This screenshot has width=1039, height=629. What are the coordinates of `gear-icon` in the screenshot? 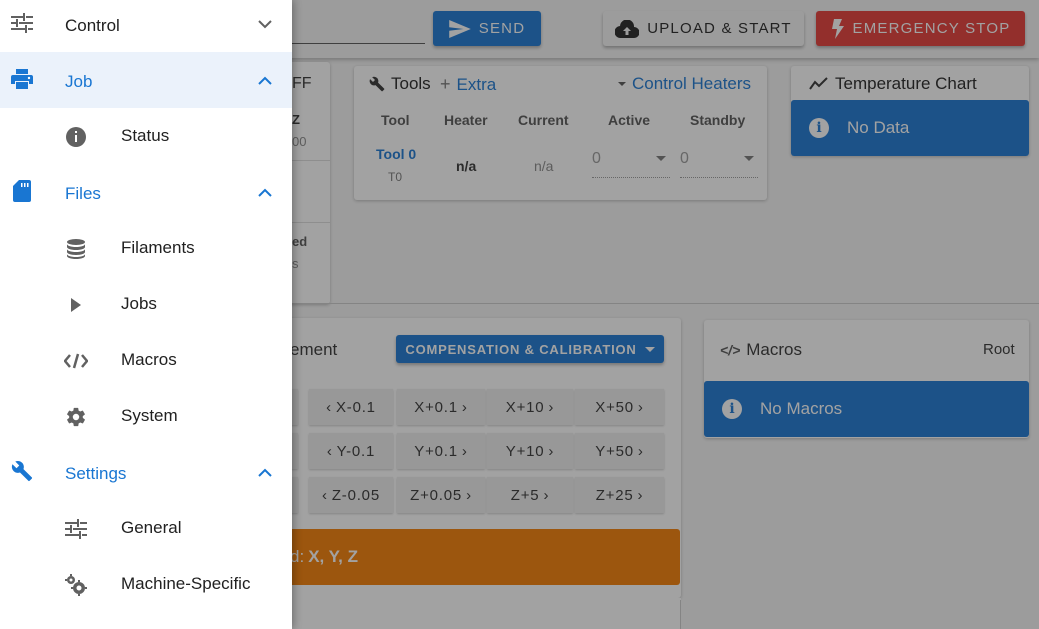 It's located at (76, 417).